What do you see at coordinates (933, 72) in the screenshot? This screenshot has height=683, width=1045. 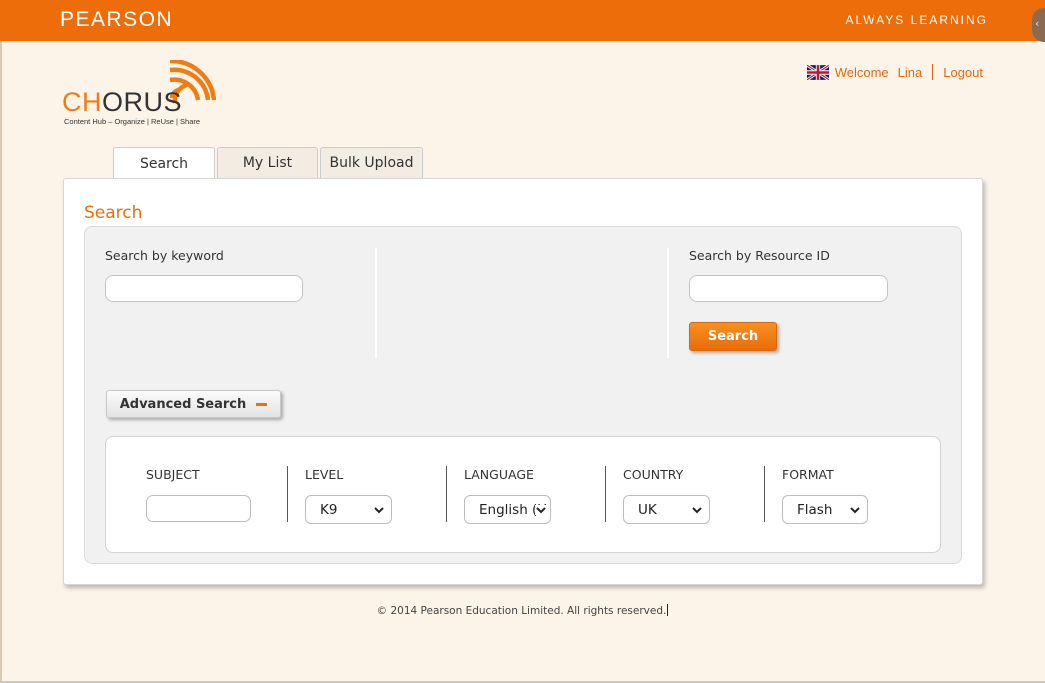 I see `separator` at bounding box center [933, 72].